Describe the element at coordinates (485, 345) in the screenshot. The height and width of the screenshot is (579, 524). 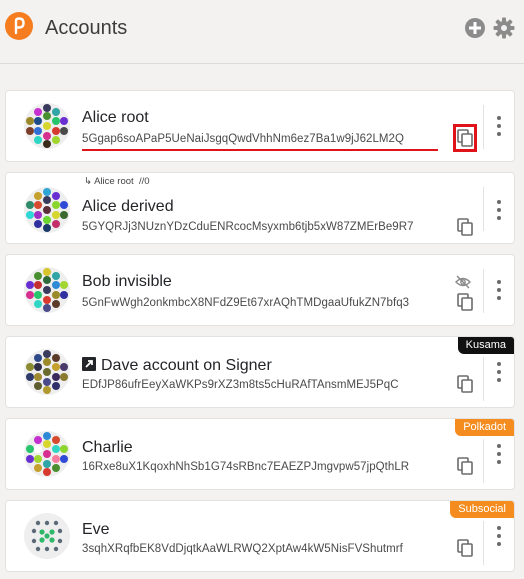
I see `network-badge: Kusama` at that location.